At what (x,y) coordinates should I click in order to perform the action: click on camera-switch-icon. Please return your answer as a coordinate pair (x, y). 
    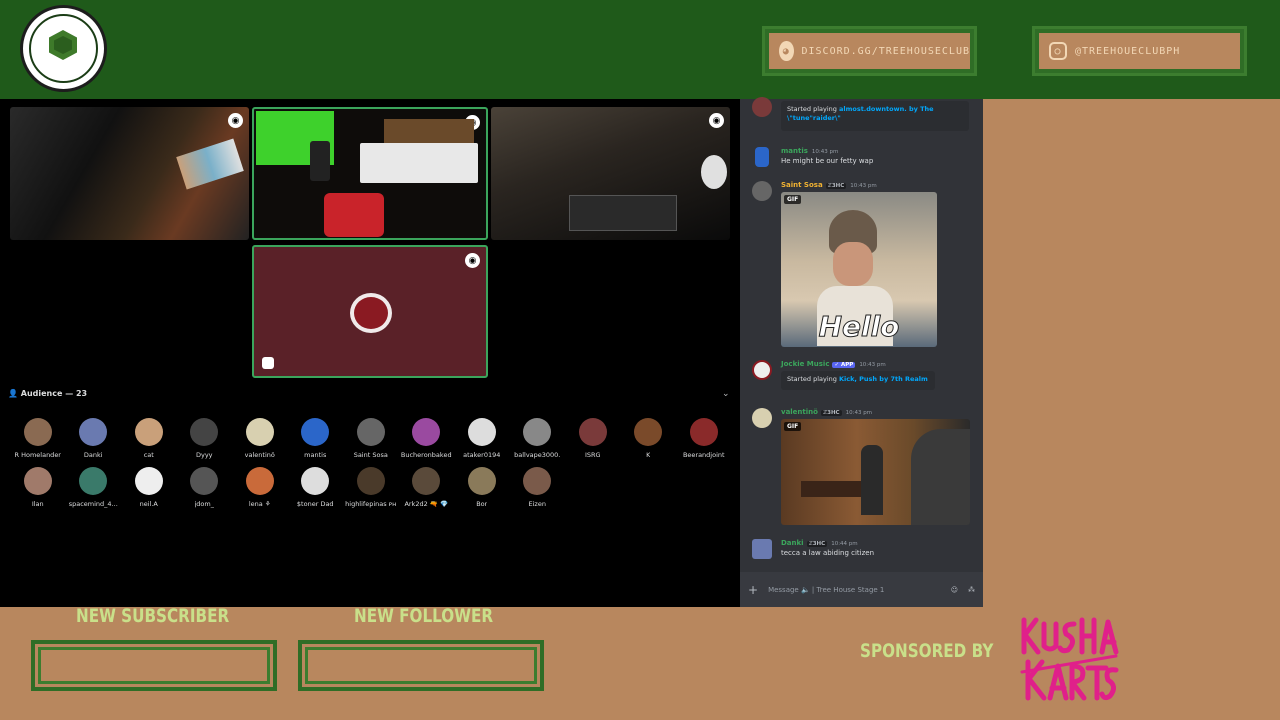
    Looking at the image, I should click on (268, 363).